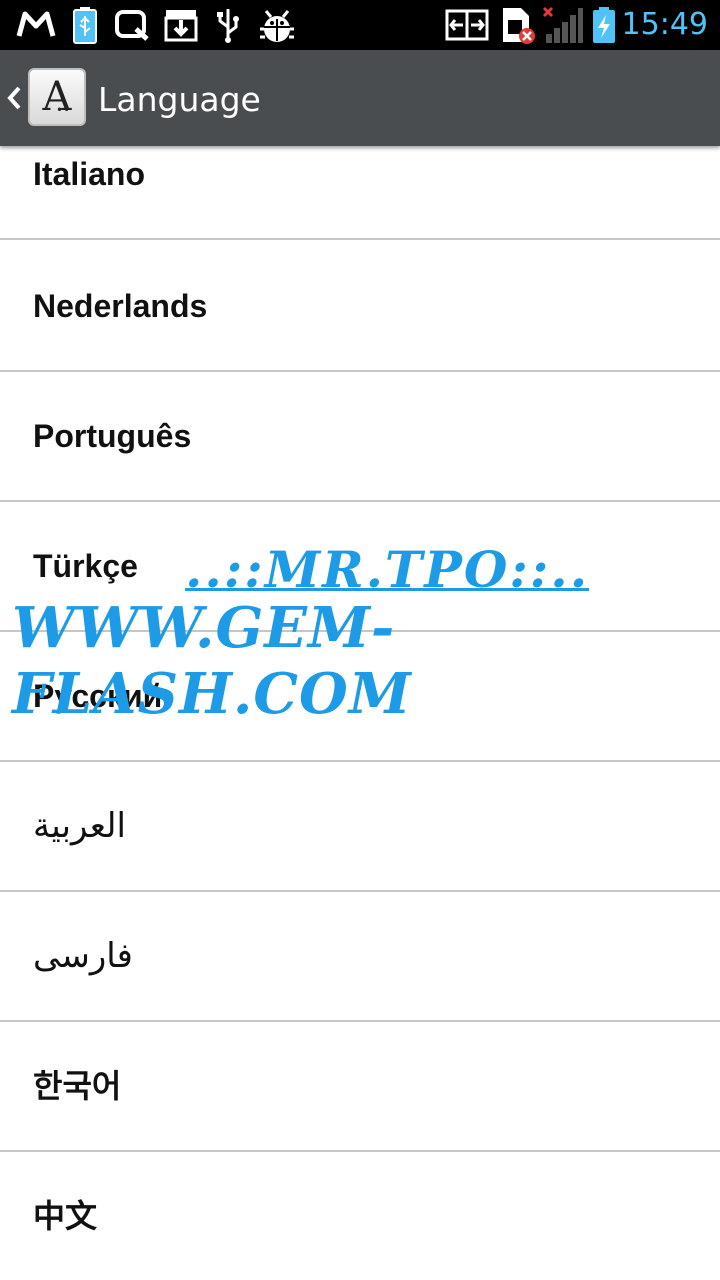 Image resolution: width=720 pixels, height=1280 pixels. Describe the element at coordinates (79, 826) in the screenshot. I see `language-label: العربية` at that location.